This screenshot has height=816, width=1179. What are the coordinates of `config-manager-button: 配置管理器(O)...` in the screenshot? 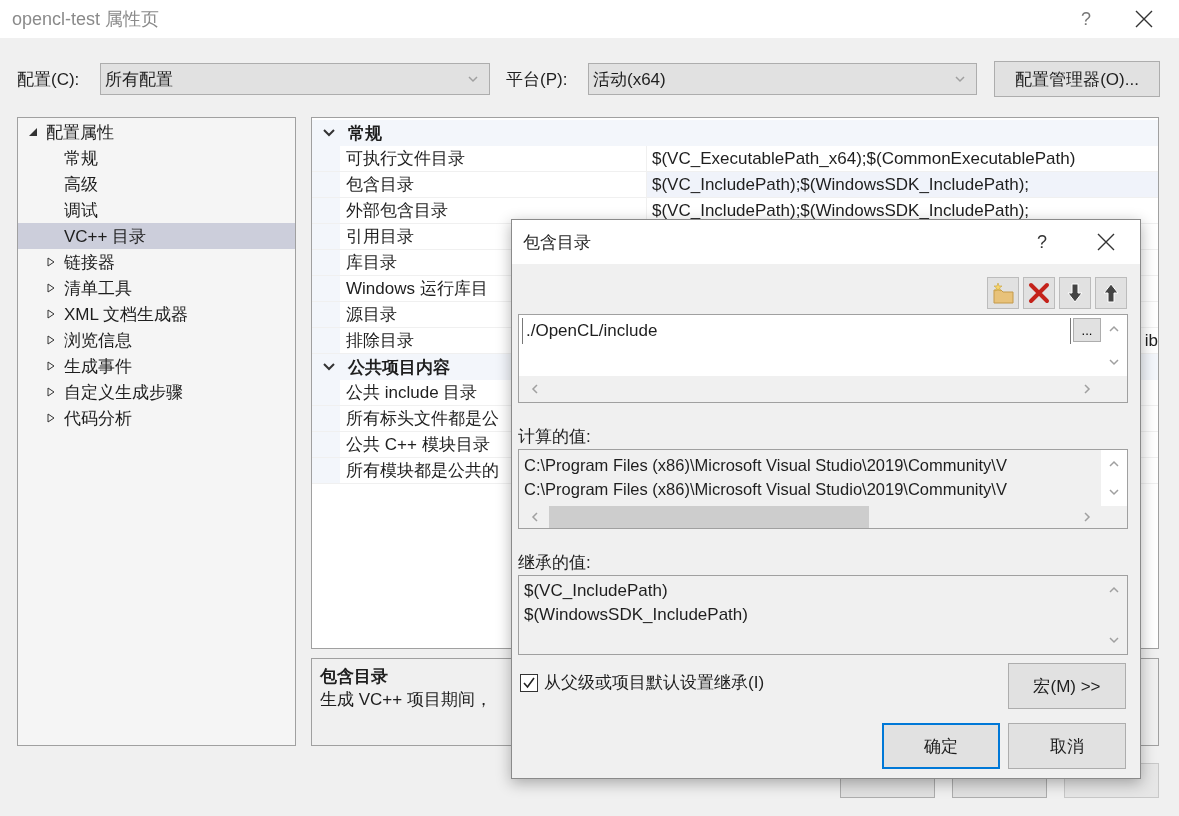 It's located at (1077, 79).